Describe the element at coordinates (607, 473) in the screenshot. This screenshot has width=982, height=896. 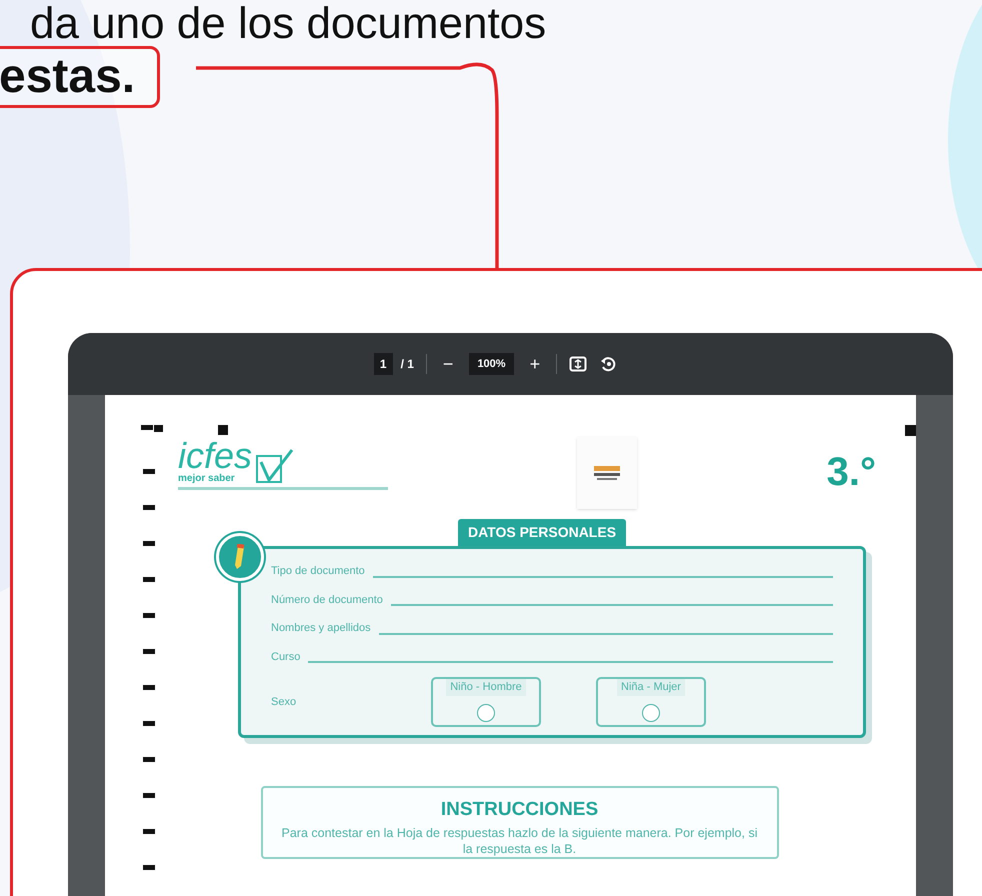
I see `program-logo-drawing` at that location.